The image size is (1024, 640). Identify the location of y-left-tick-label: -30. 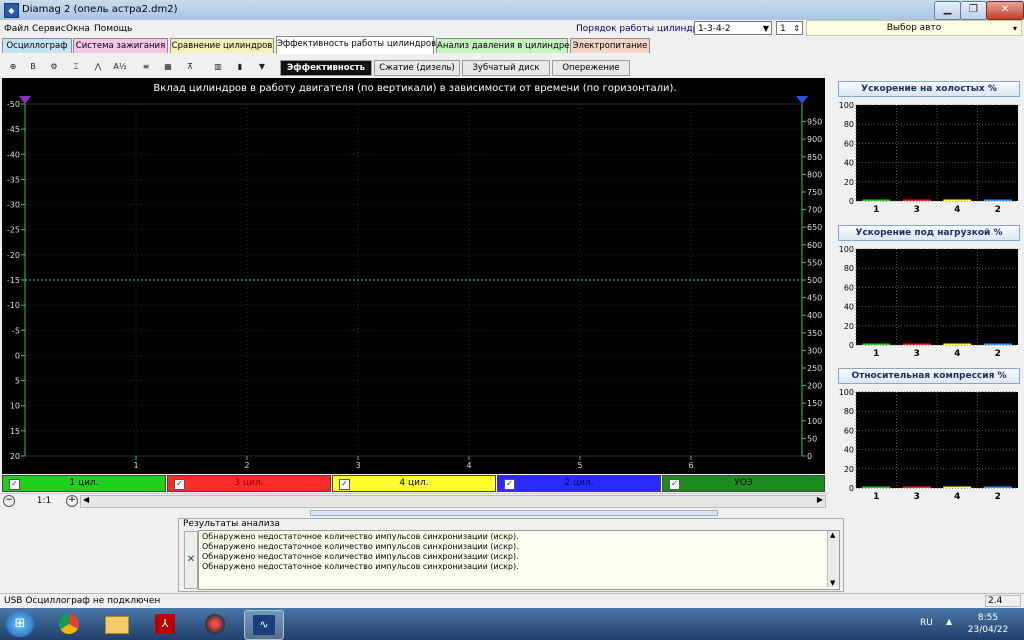
(13, 205).